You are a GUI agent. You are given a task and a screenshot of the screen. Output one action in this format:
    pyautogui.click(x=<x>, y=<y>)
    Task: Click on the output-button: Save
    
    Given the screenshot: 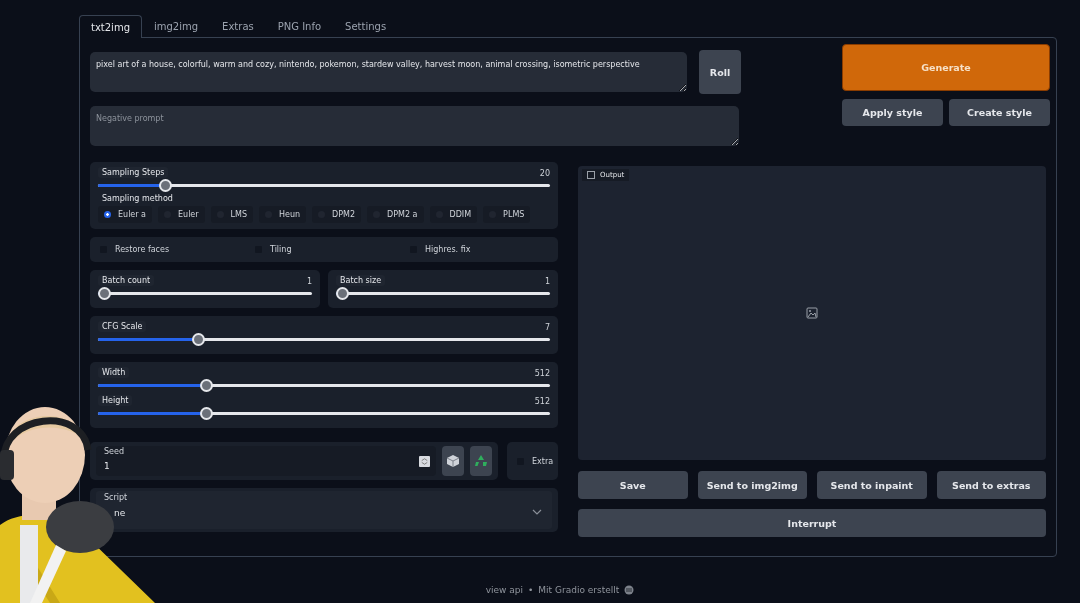 What is the action you would take?
    pyautogui.click(x=633, y=485)
    